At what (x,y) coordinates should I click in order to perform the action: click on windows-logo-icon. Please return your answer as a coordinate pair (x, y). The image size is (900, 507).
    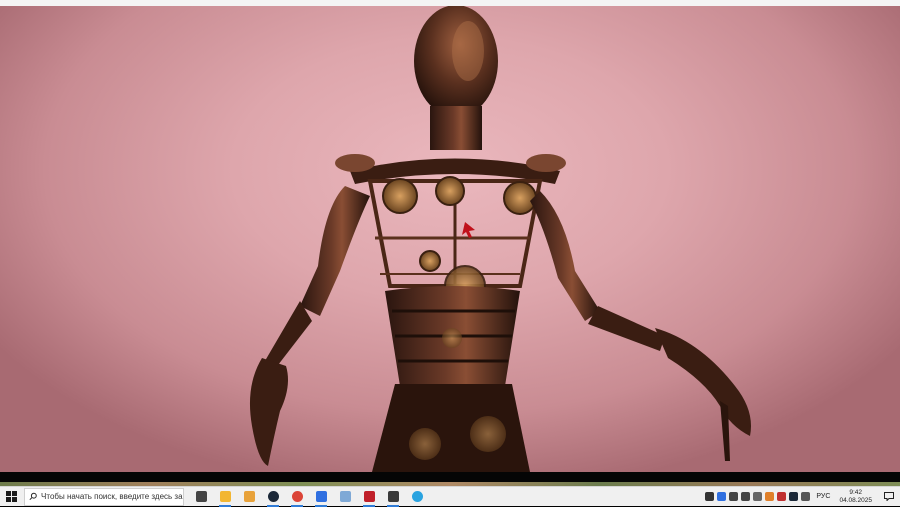
    Looking at the image, I should click on (11, 496).